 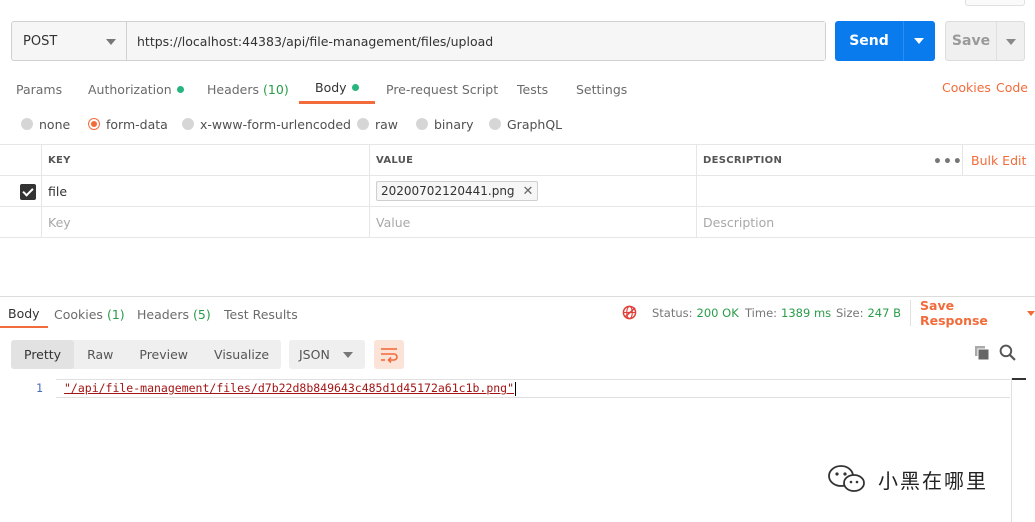 I want to click on column-header-description: DESCRIPTION, so click(x=829, y=160).